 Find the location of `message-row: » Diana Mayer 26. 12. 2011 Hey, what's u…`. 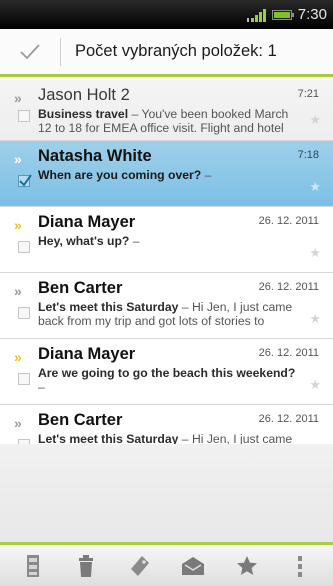

message-row: » Diana Mayer 26. 12. 2011 Hey, what's u… is located at coordinates (166, 240).